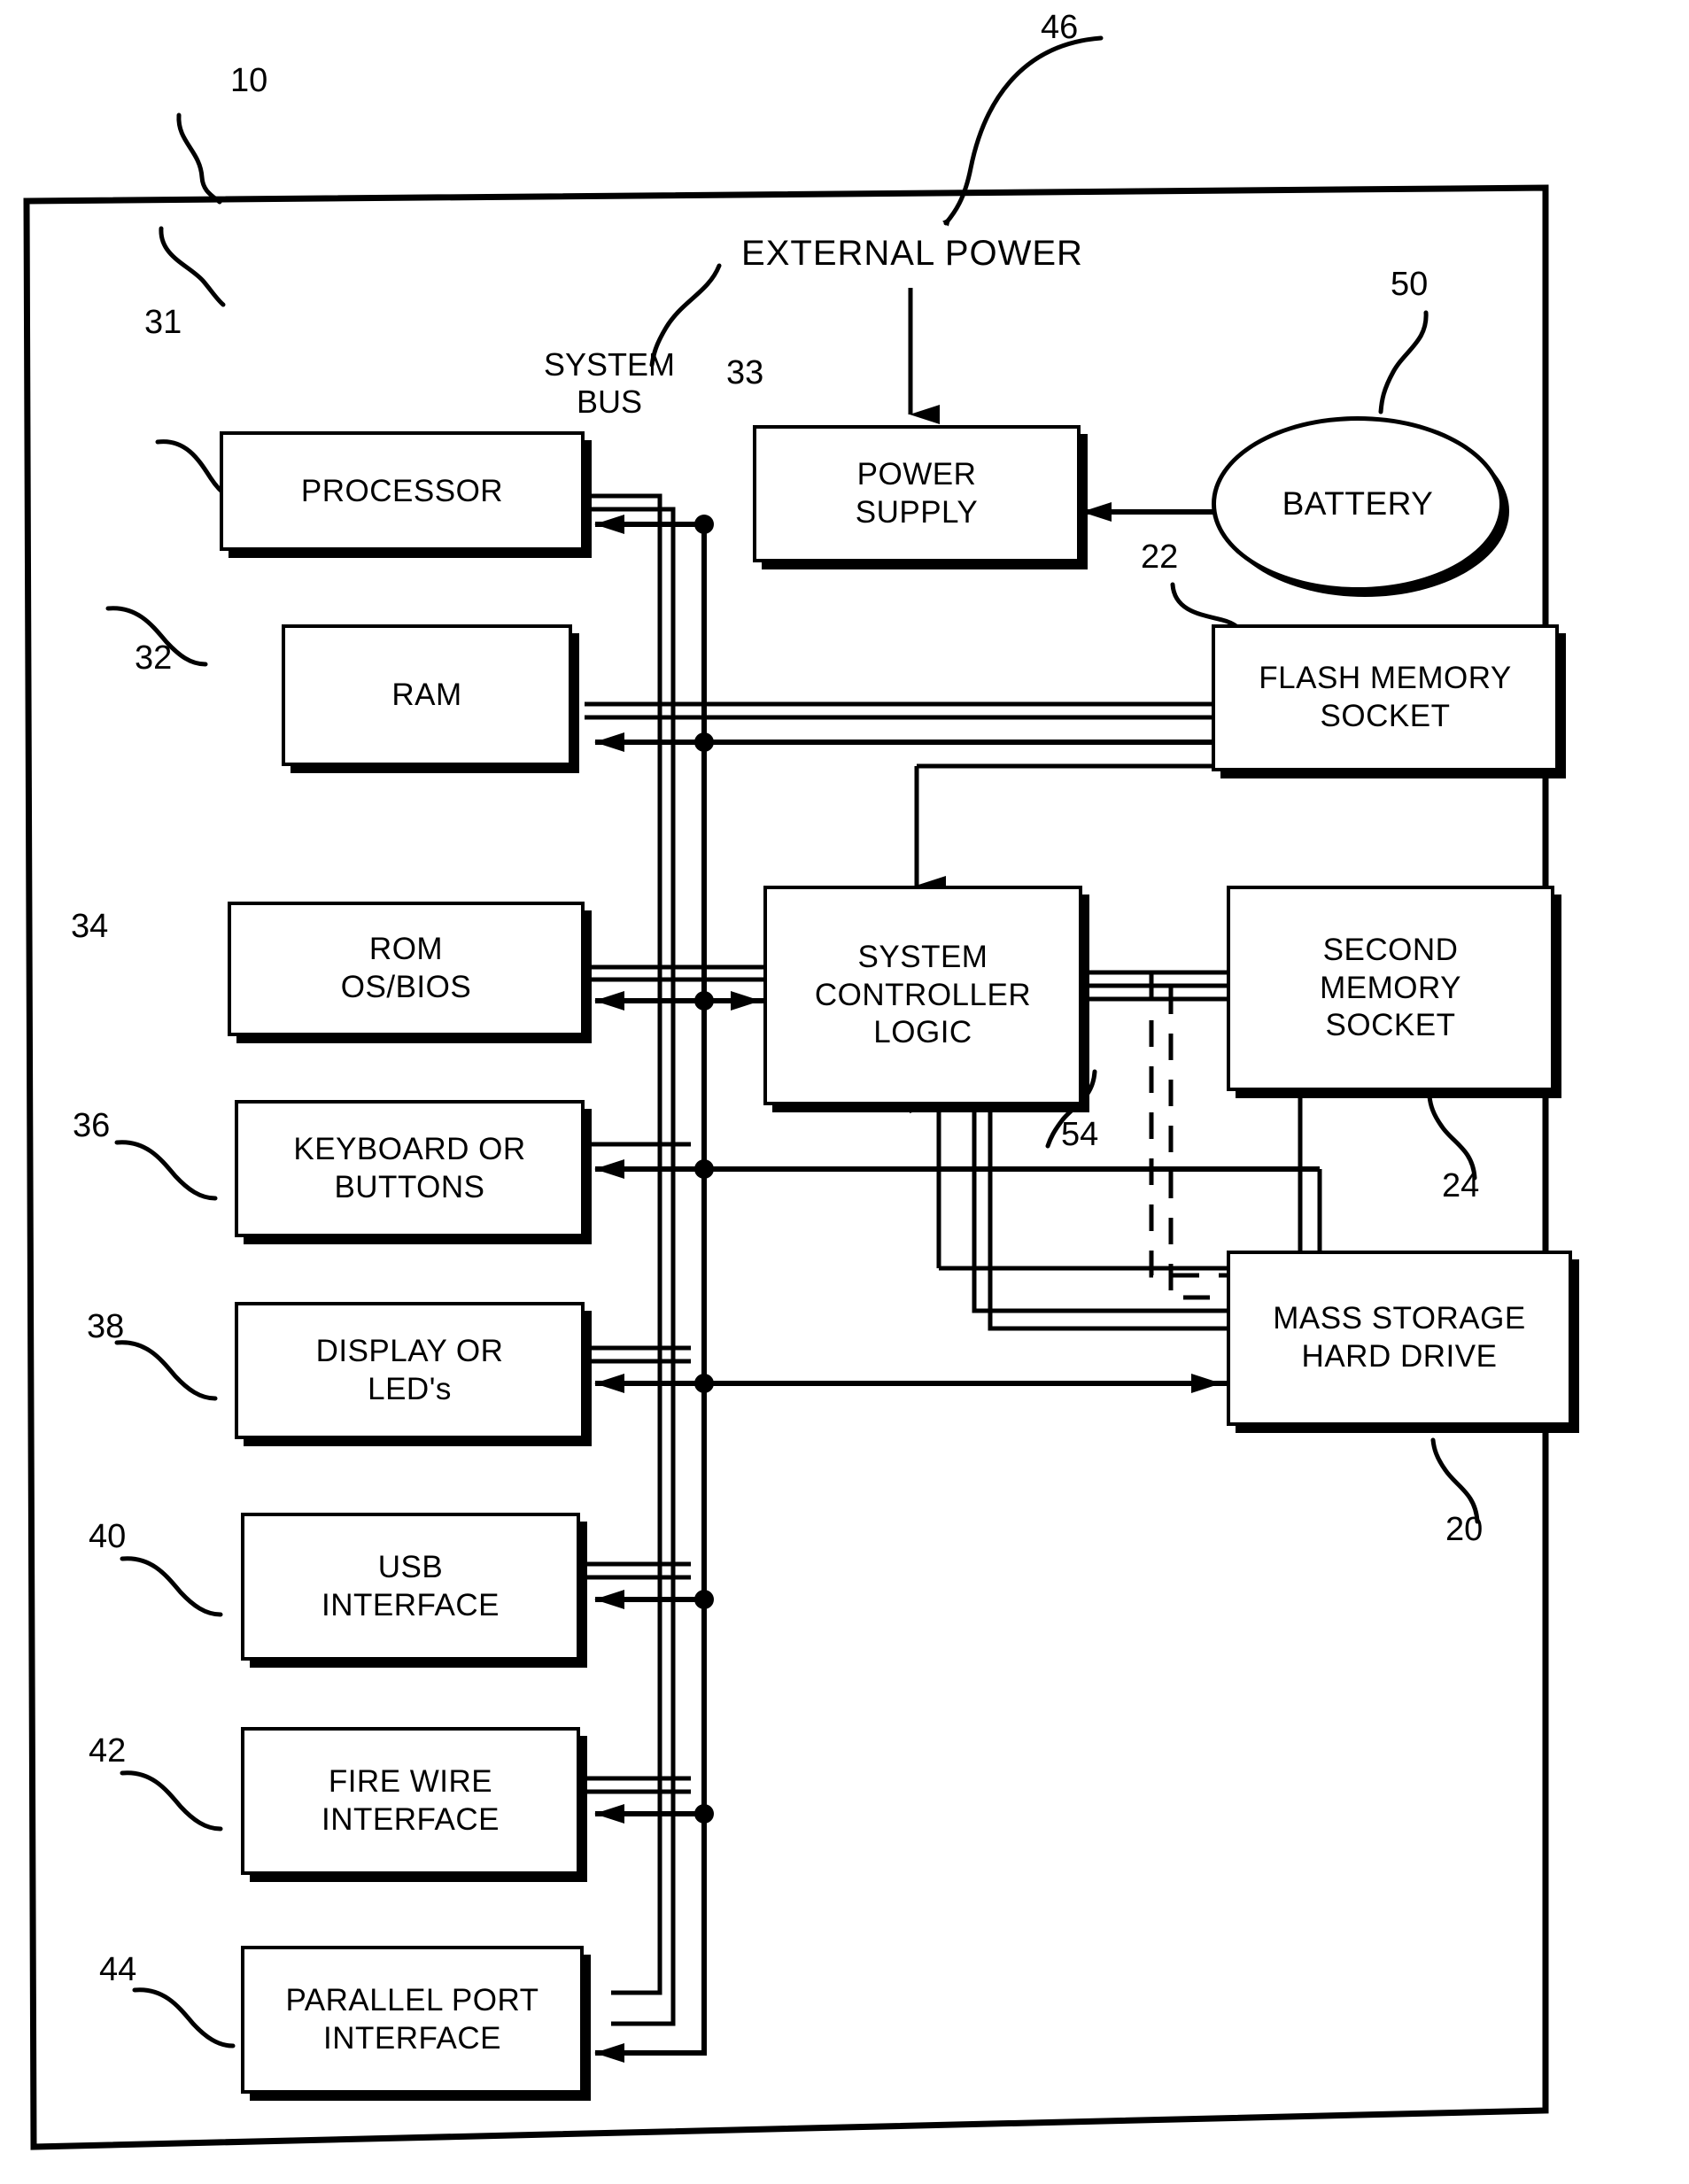  I want to click on block-mass-storage-label-line1: MASS STORAGE, so click(1400, 1318).